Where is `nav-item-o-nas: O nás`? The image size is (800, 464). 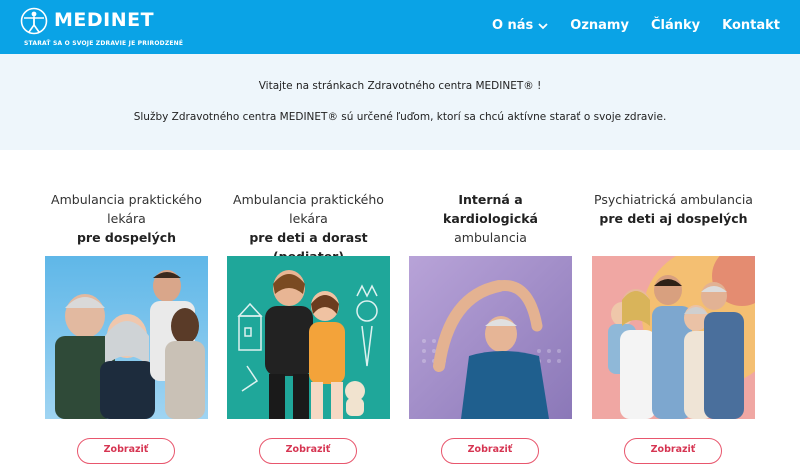 nav-item-o-nas: O nás is located at coordinates (520, 25).